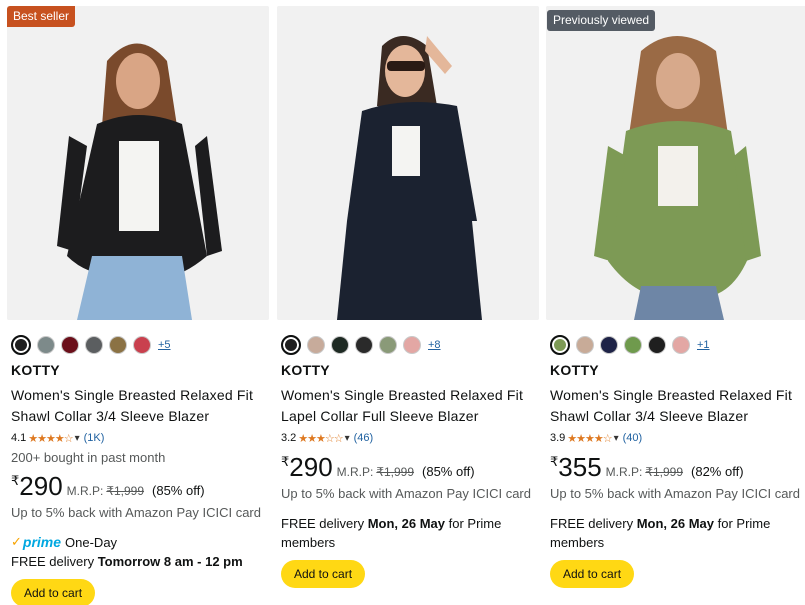 This screenshot has width=805, height=605. I want to click on delivery-date: Tomorrow 8 am - 12 pm, so click(170, 561).